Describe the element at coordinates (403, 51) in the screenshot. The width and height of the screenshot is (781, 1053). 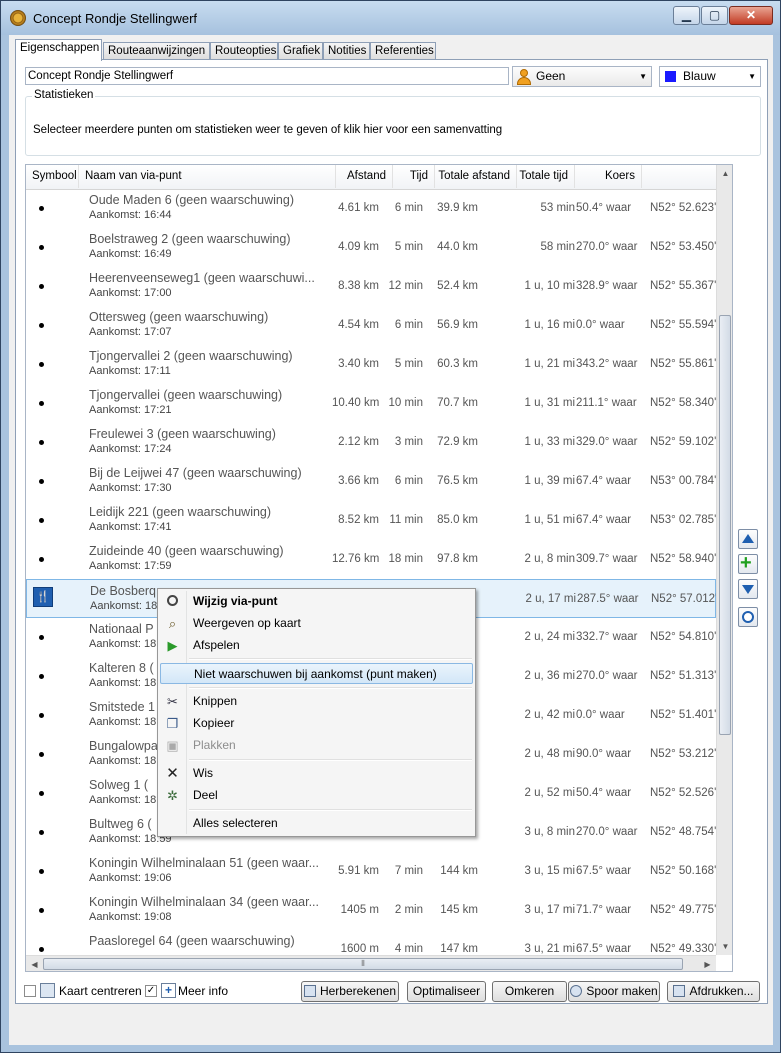
I see `tab-referenties: Referenties` at that location.